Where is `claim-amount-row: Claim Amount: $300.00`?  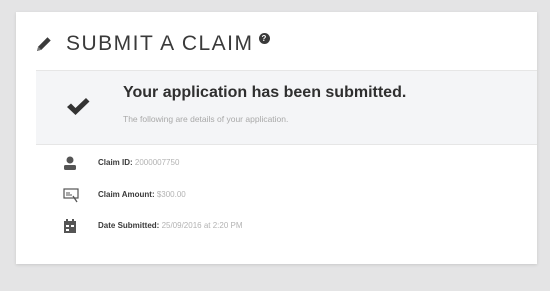 claim-amount-row: Claim Amount: $300.00 is located at coordinates (262, 195).